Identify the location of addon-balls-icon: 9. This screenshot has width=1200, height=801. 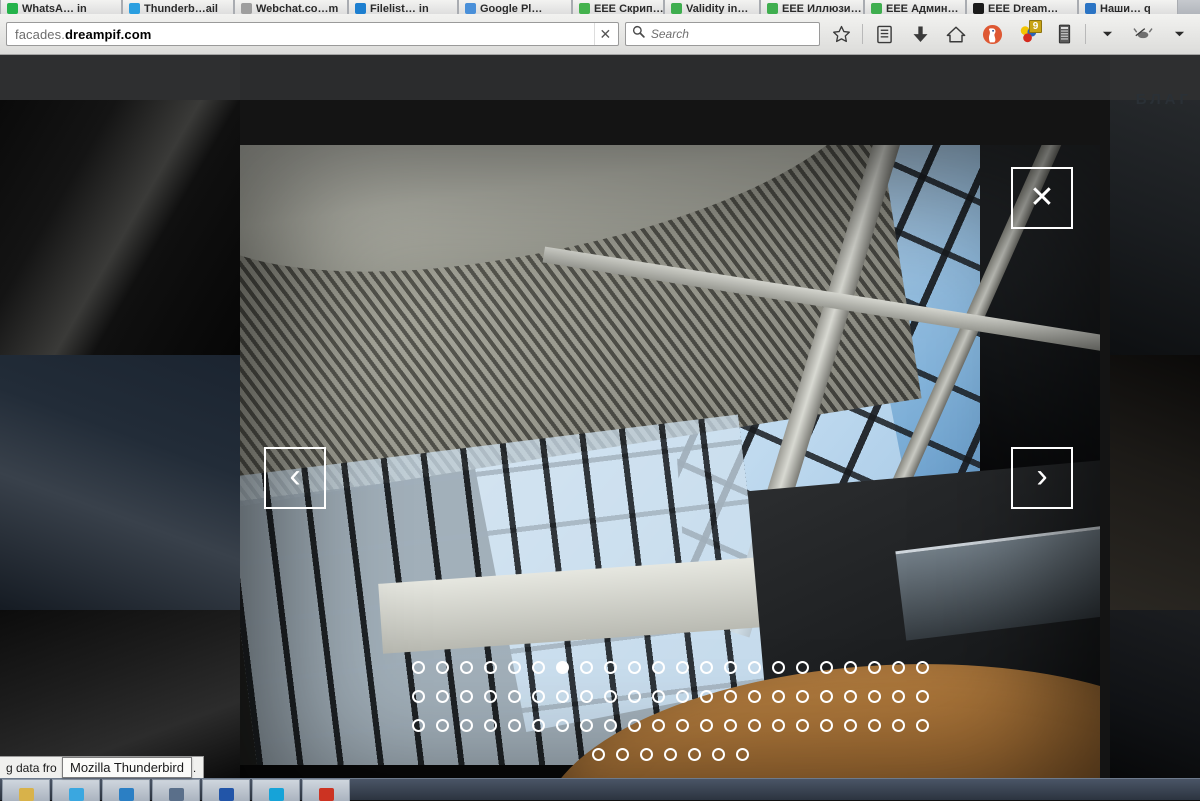
(1028, 34).